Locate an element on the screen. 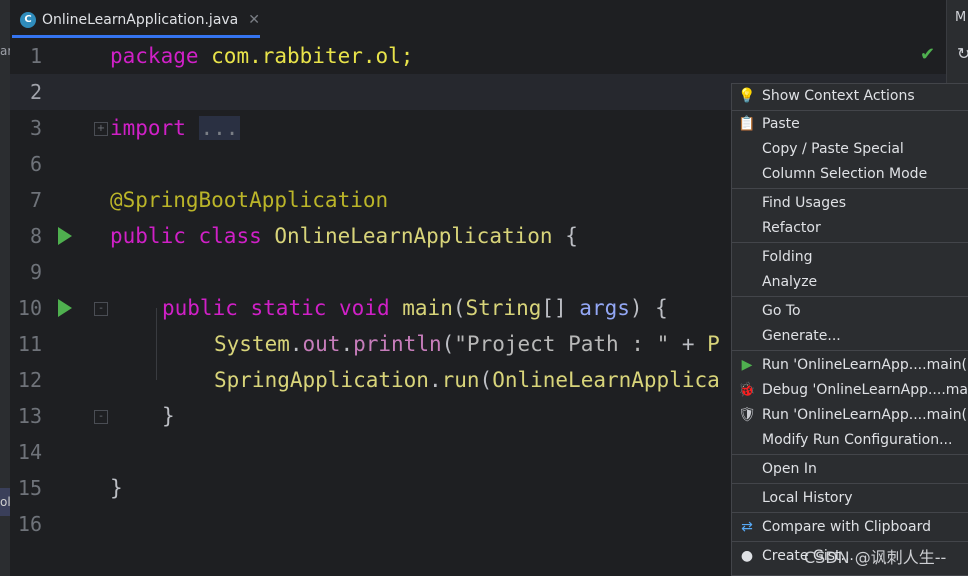 This screenshot has height=576, width=968. line-number: 9 is located at coordinates (35, 272).